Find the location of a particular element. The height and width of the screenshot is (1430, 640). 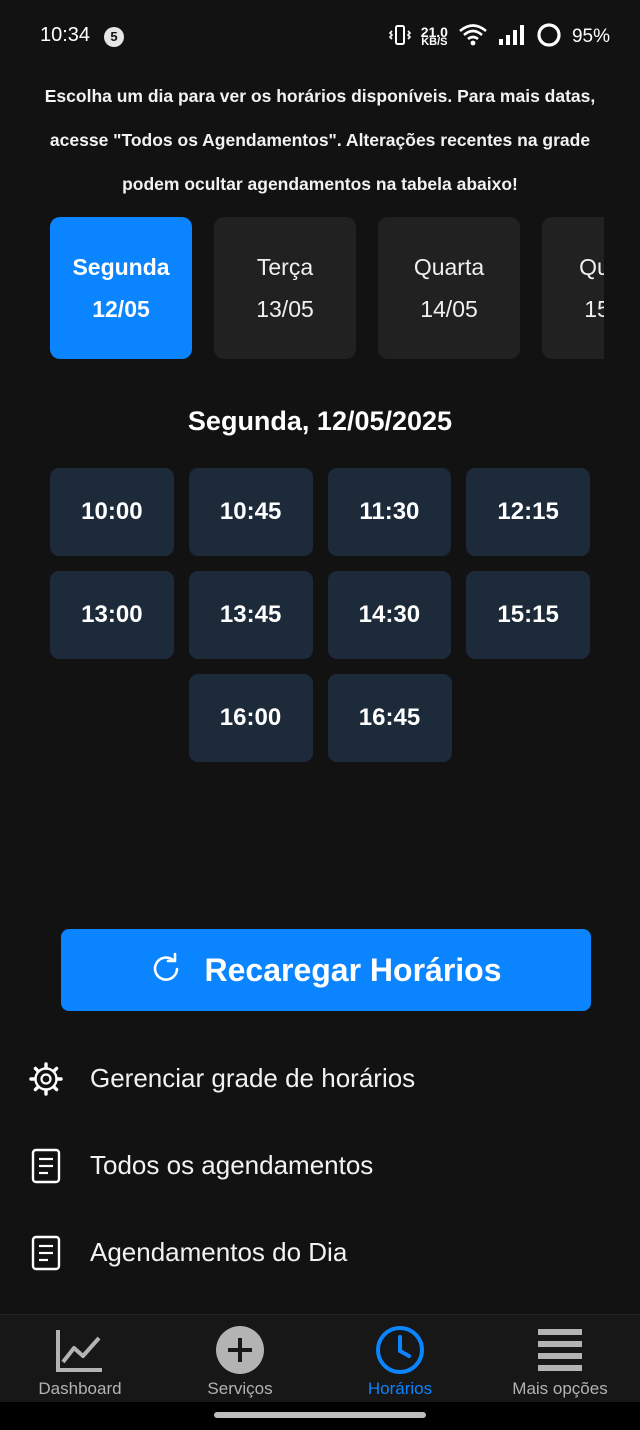

bottom-navigation: Dashboard Serviços Horários Mais opções is located at coordinates (320, 1358).